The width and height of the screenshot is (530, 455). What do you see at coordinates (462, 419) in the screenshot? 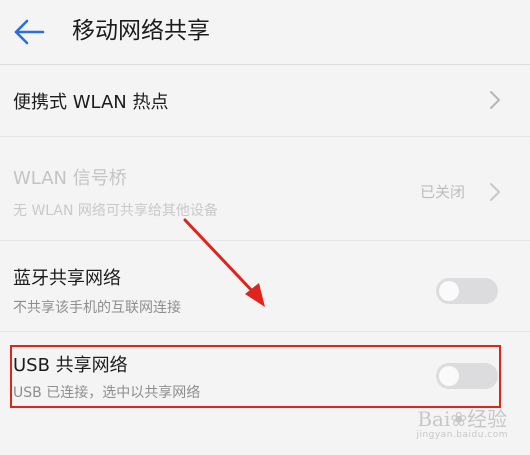
I see `watermark-logo: Bai❀经验` at bounding box center [462, 419].